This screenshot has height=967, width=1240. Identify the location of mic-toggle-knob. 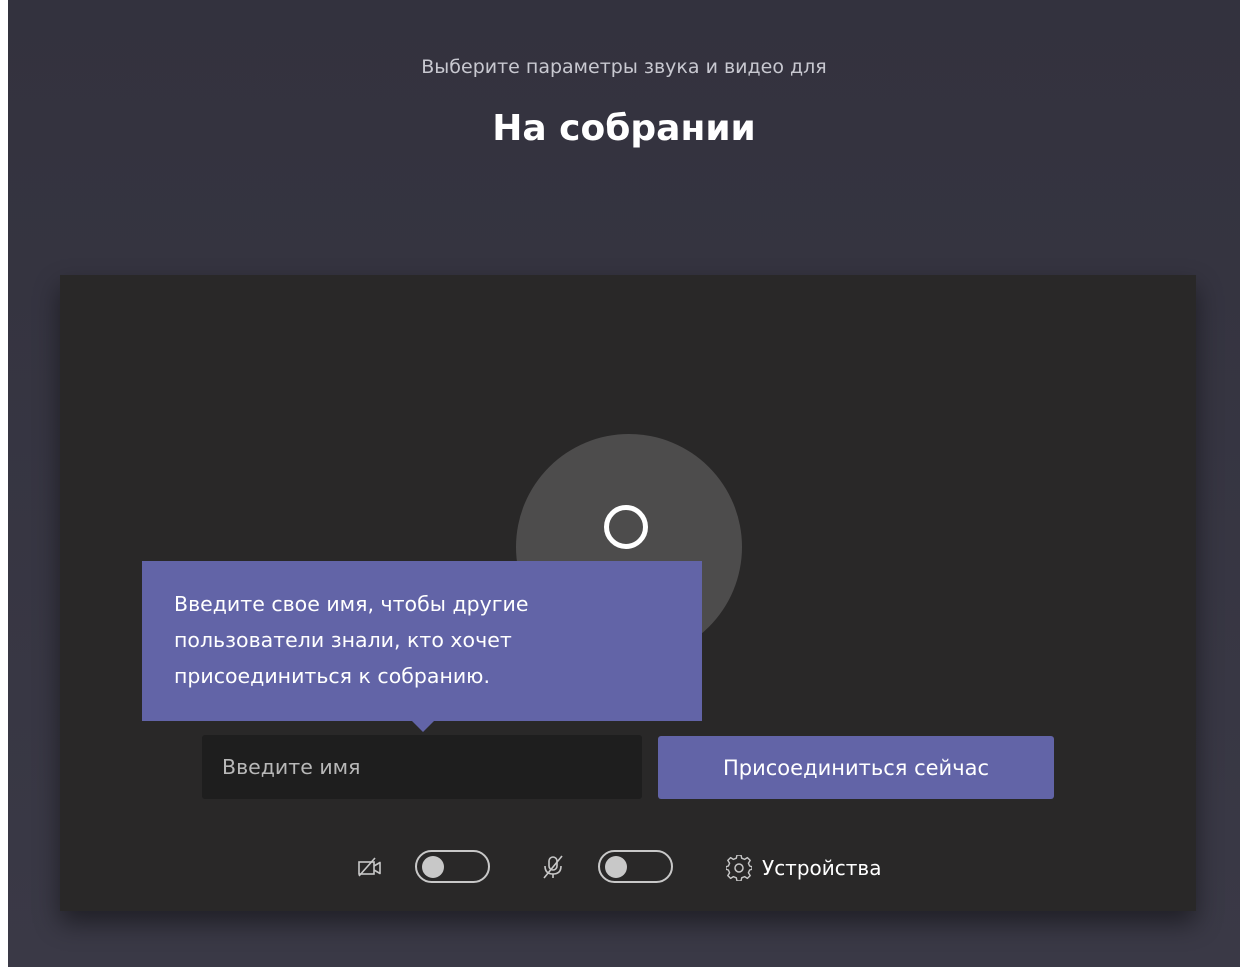
(616, 866).